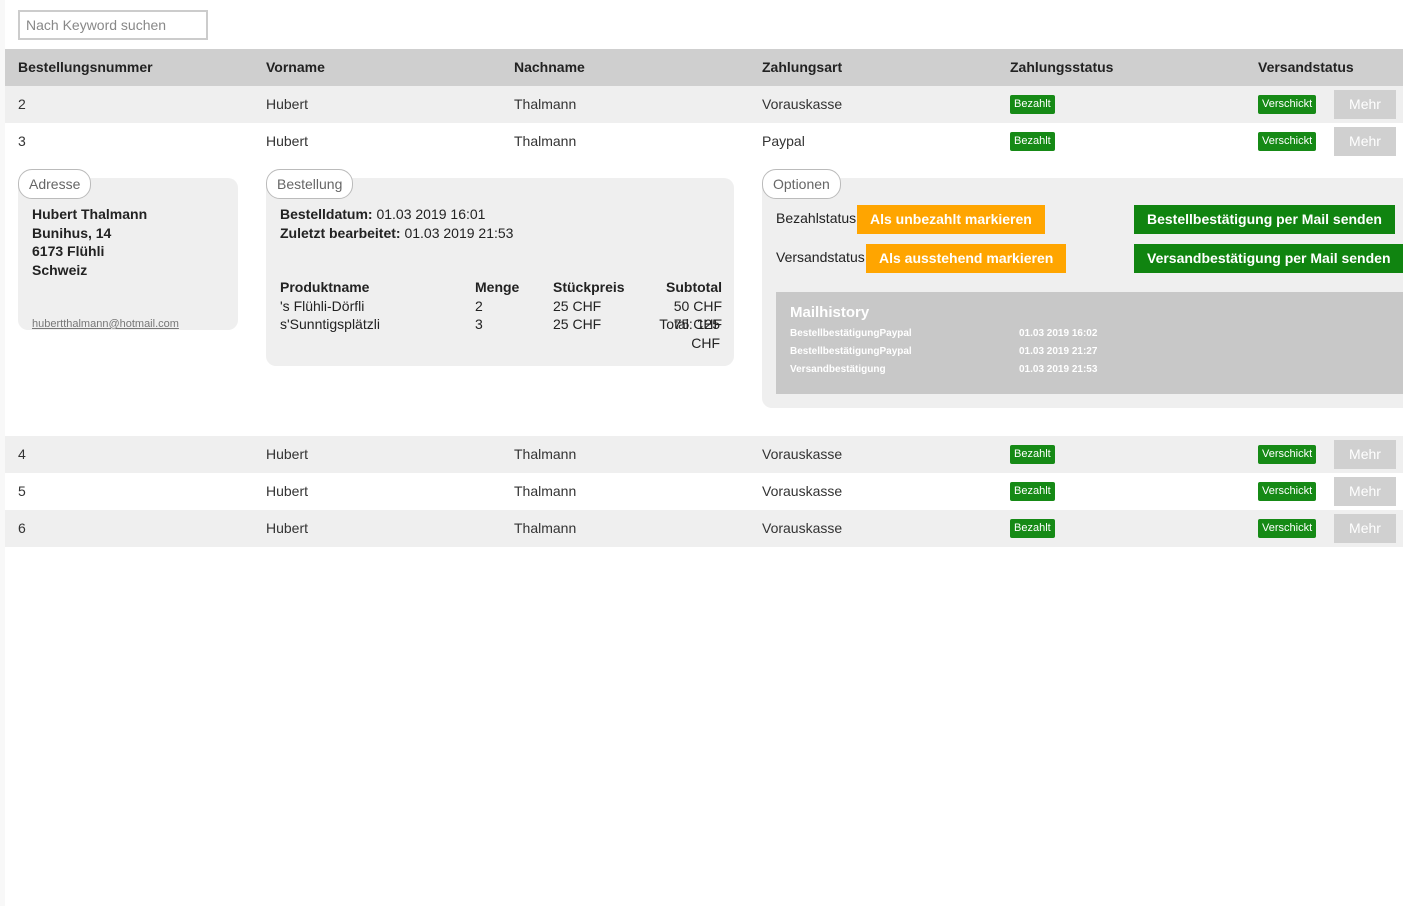 The width and height of the screenshot is (1403, 906). What do you see at coordinates (22, 491) in the screenshot?
I see `order-number: 5` at bounding box center [22, 491].